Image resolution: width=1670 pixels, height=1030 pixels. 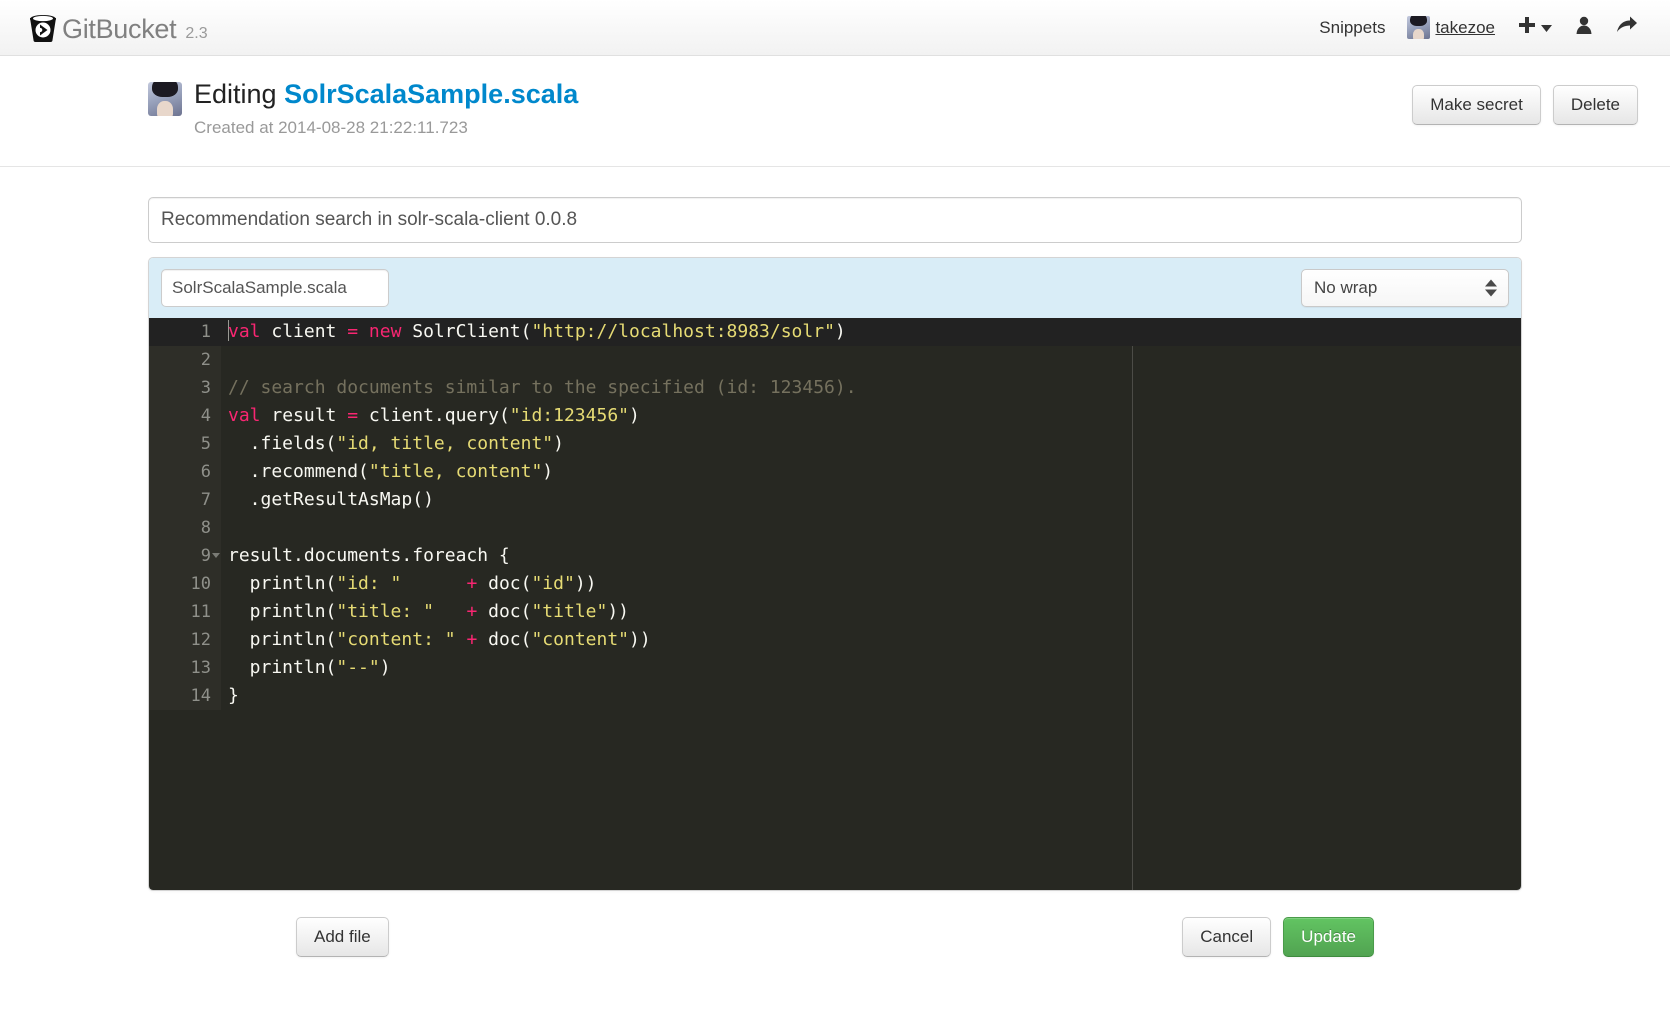 I want to click on code-line: 12 println("content: " + doc("content")), so click(x=835, y=640).